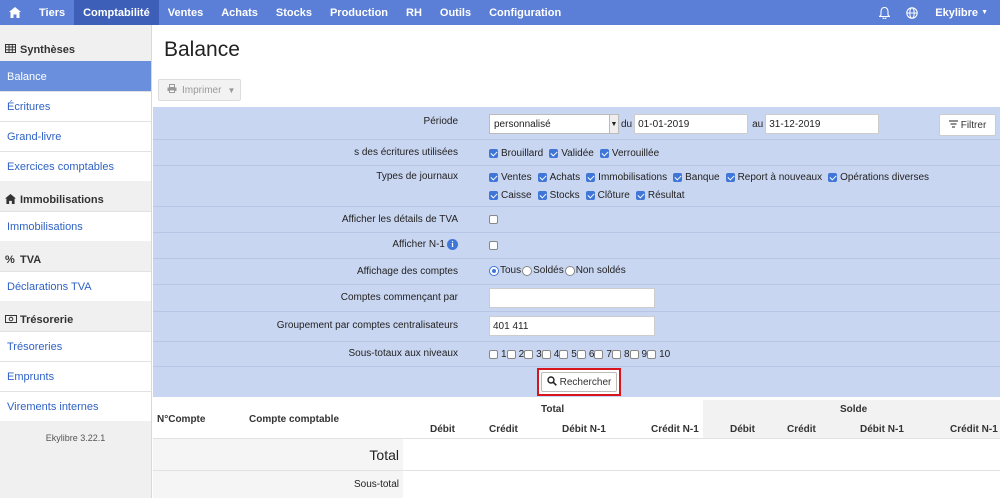 Image resolution: width=1000 pixels, height=498 pixels. I want to click on info-icon: i, so click(452, 244).